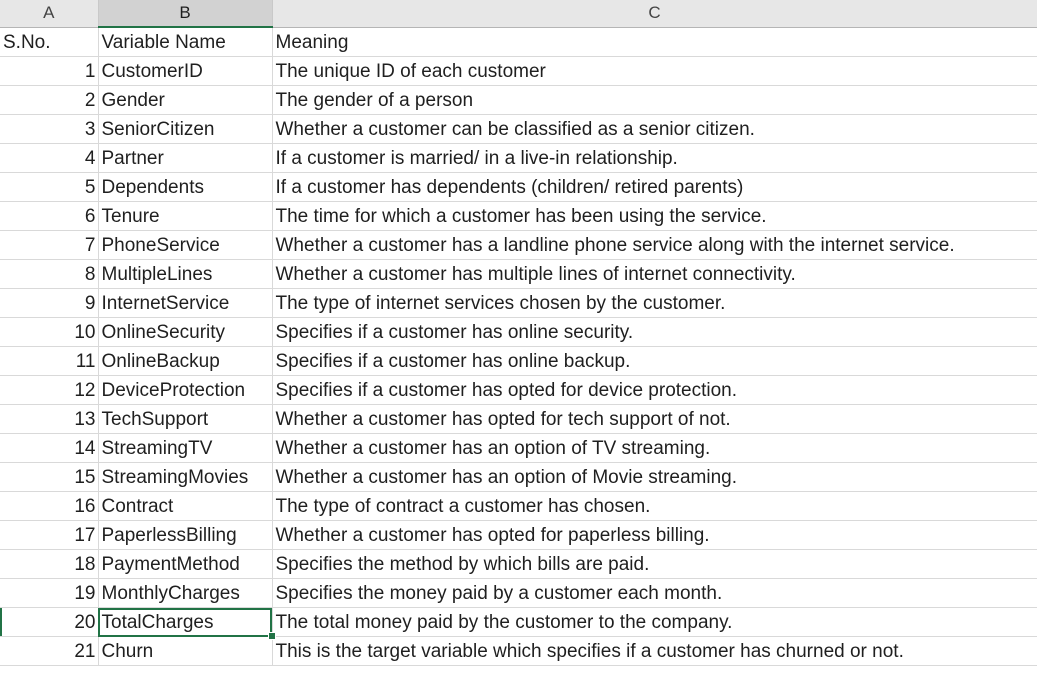 The image size is (1037, 673). Describe the element at coordinates (185, 593) in the screenshot. I see `cell-variable-name: MonthlyCharges` at that location.